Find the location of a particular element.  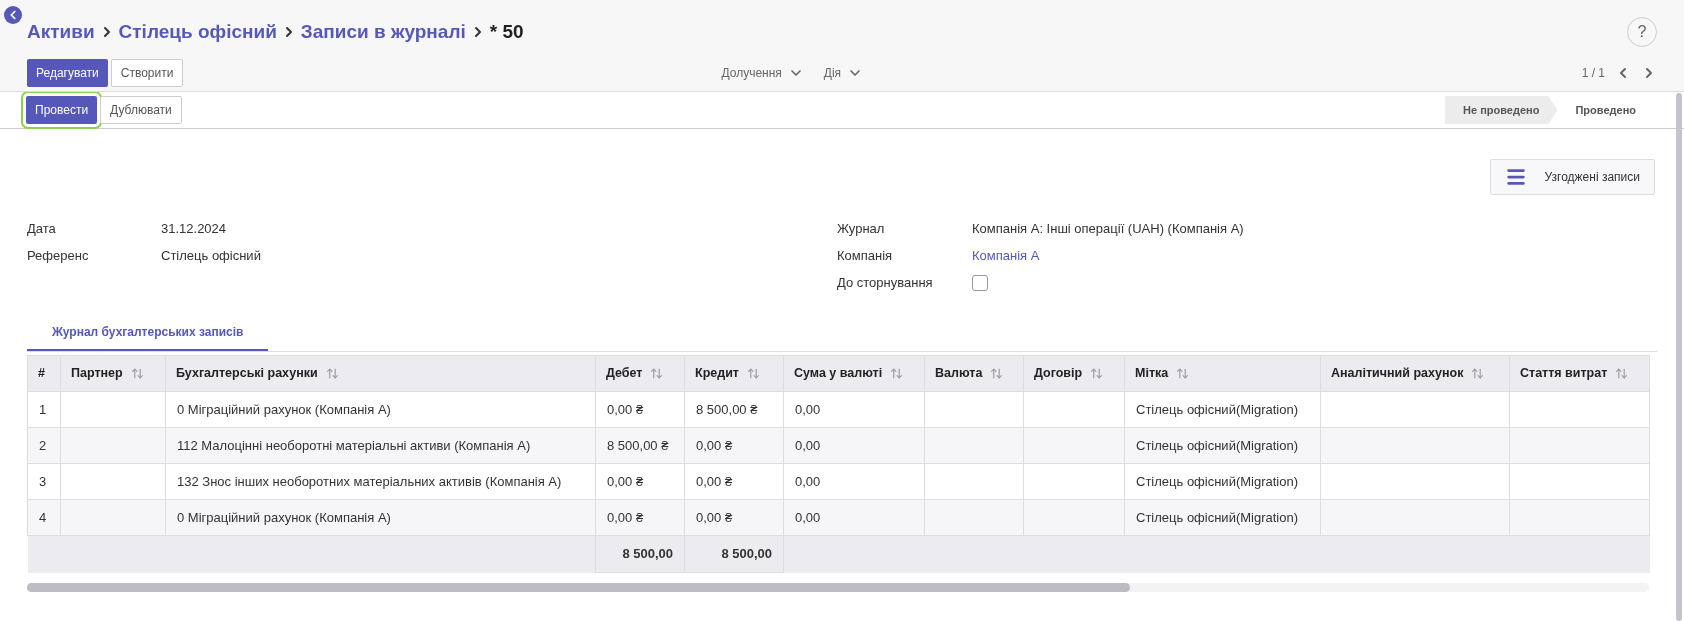

toolbar-button: Редагувати is located at coordinates (67, 72).